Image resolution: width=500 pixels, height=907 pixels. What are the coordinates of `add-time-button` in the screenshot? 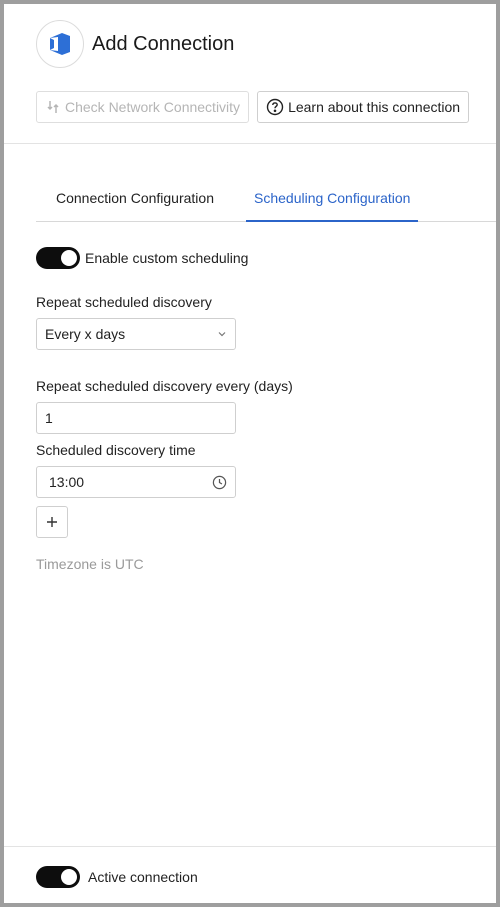 It's located at (52, 522).